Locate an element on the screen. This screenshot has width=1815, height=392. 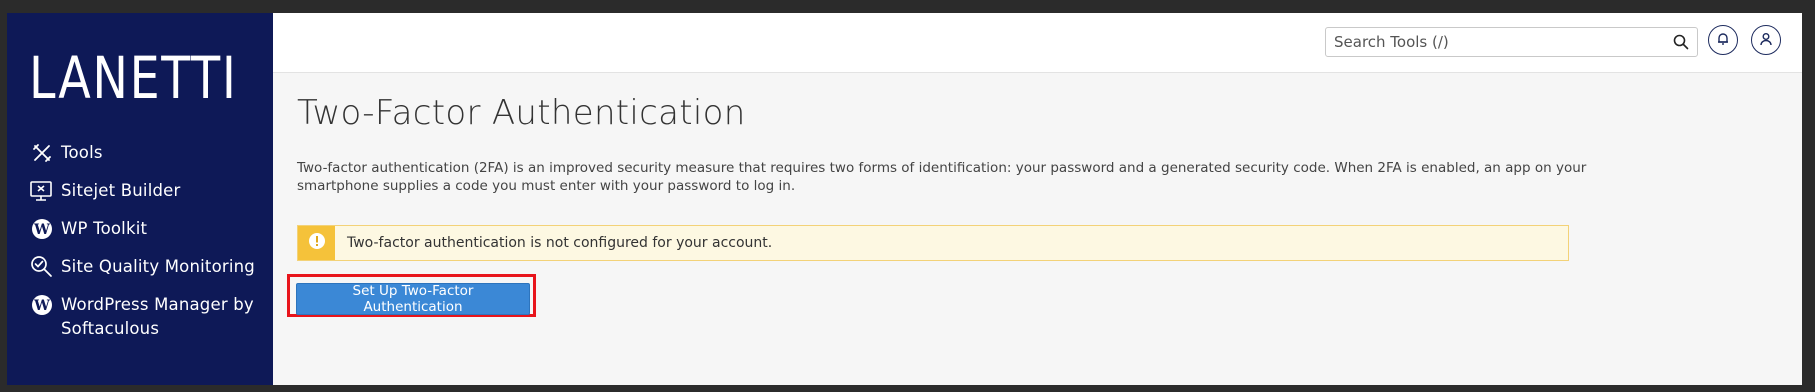
sidebar-item-sitejet-builder: Sitejet Builder is located at coordinates (149, 191).